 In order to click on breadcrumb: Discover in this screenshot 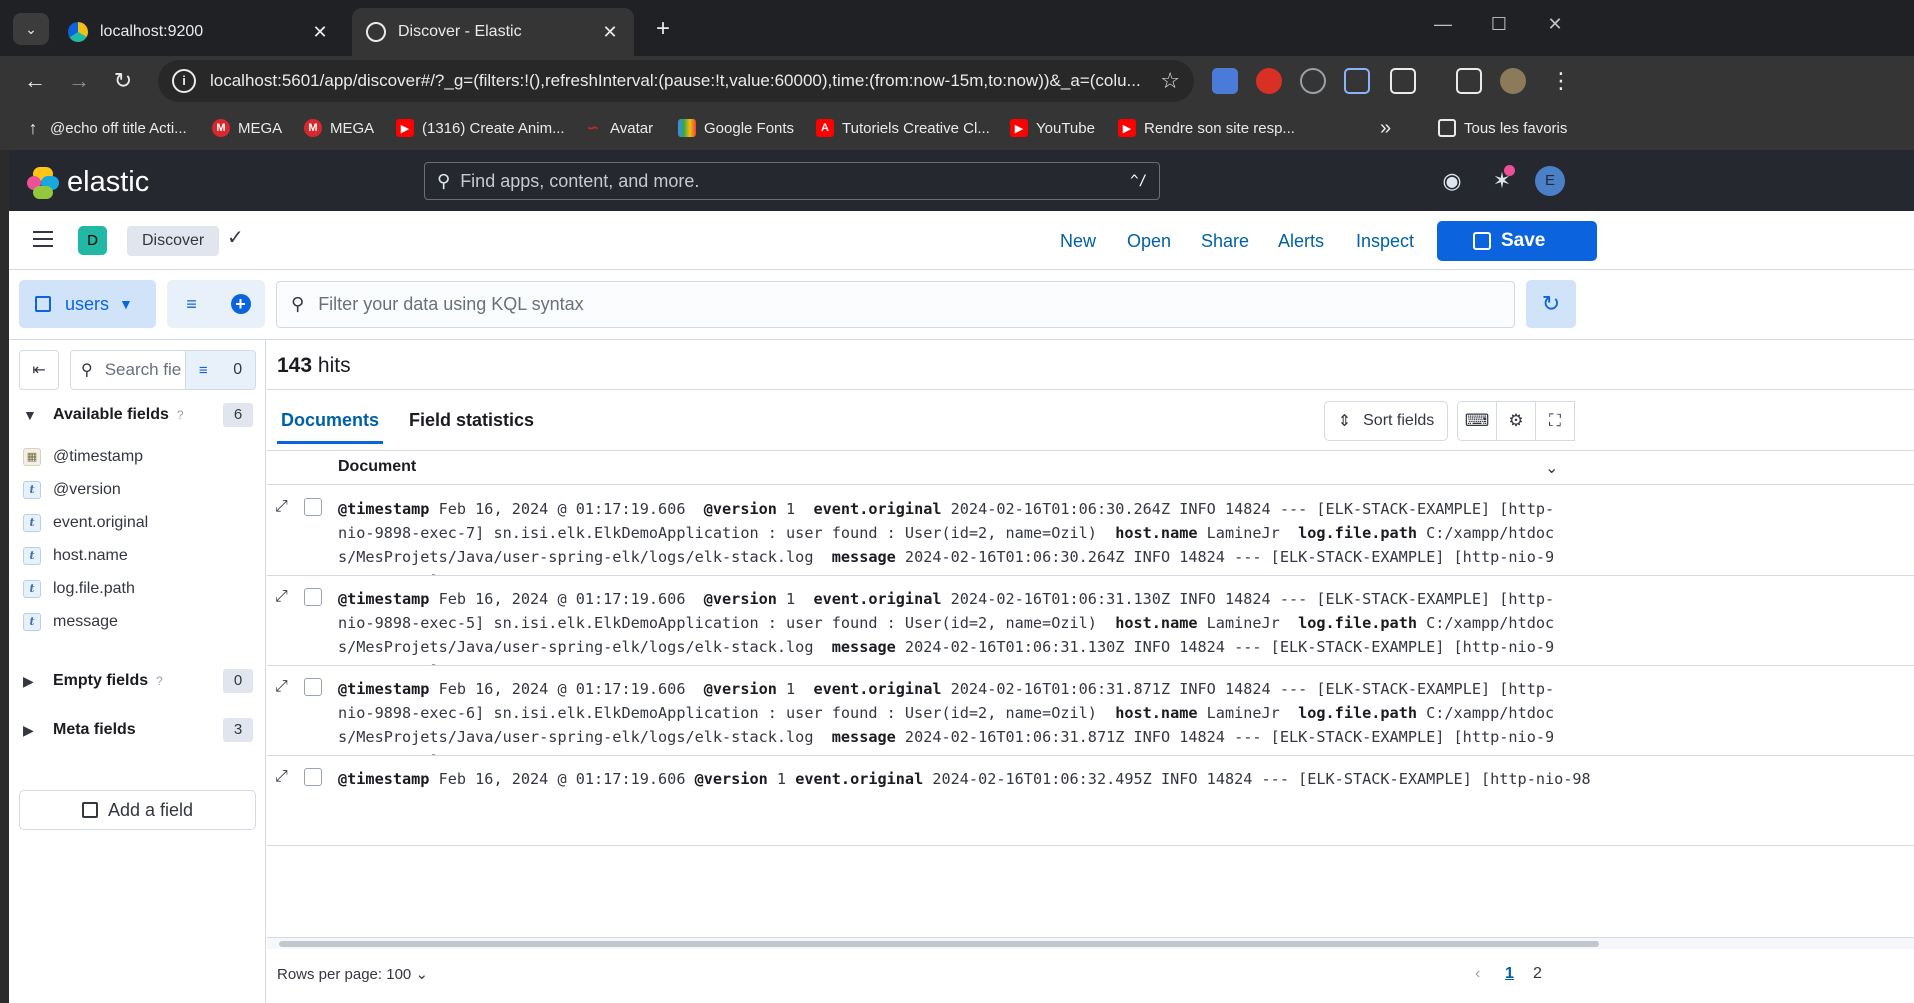, I will do `click(173, 241)`.